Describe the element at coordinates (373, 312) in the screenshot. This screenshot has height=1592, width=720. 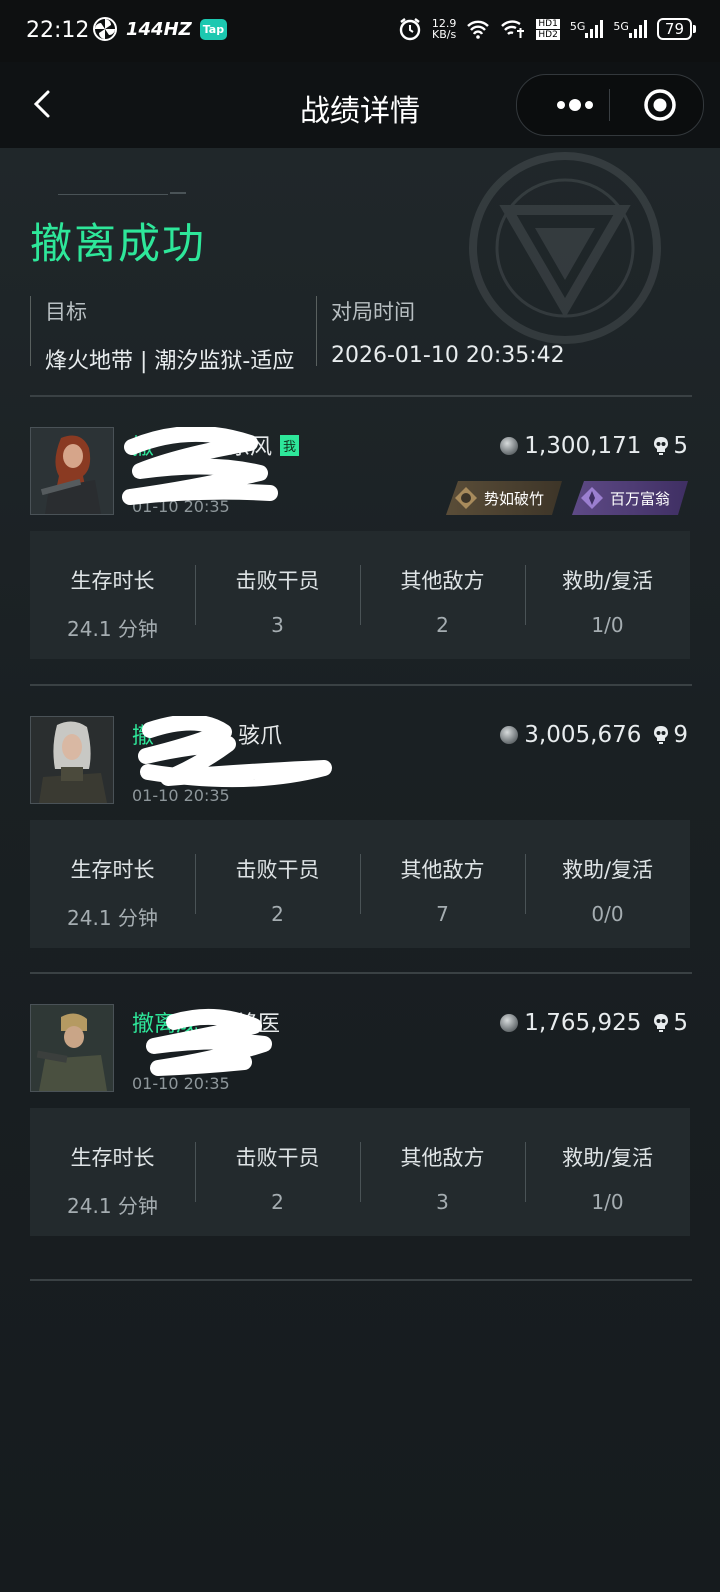
I see `match-time-label: 对局时间` at that location.